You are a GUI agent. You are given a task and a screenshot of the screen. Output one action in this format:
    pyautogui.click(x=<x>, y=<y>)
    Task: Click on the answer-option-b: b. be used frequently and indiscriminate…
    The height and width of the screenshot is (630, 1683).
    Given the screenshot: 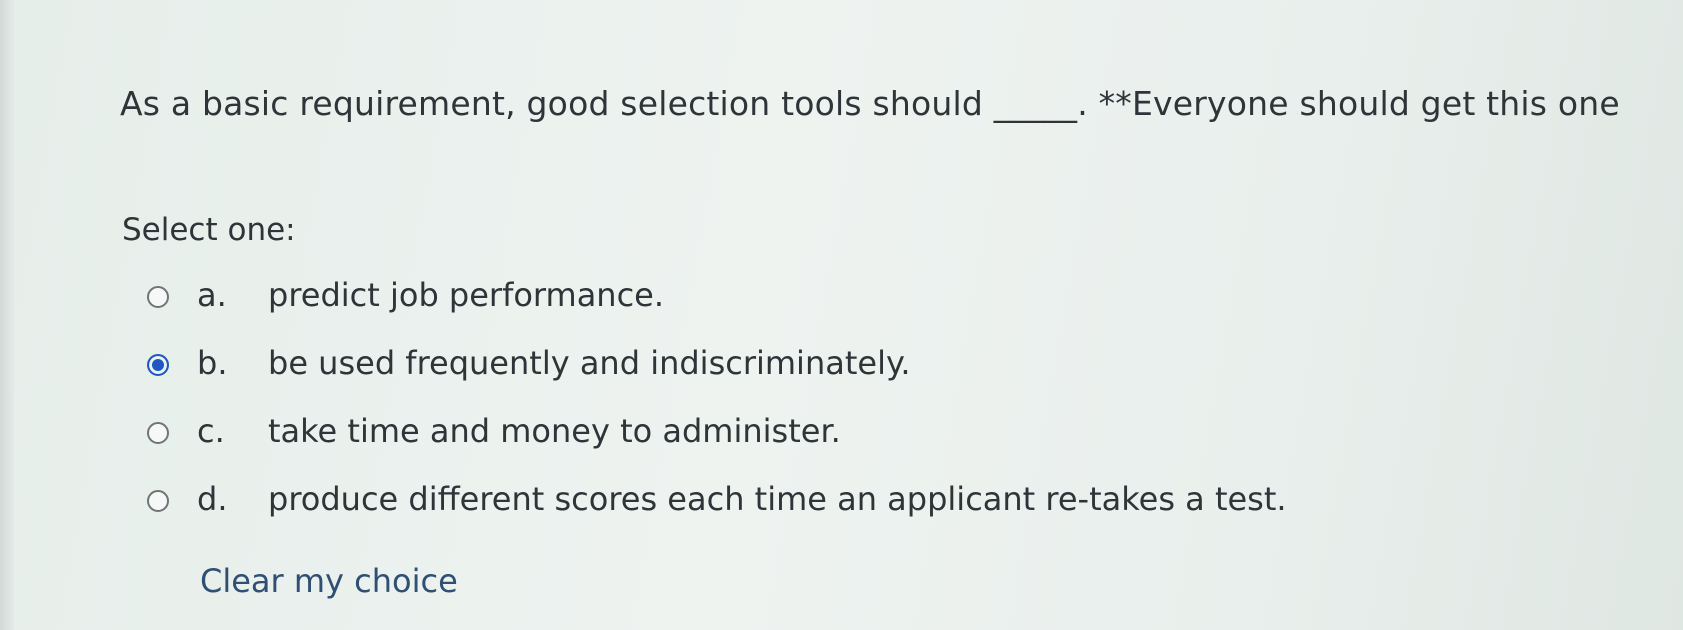 What is the action you would take?
    pyautogui.click(x=795, y=374)
    